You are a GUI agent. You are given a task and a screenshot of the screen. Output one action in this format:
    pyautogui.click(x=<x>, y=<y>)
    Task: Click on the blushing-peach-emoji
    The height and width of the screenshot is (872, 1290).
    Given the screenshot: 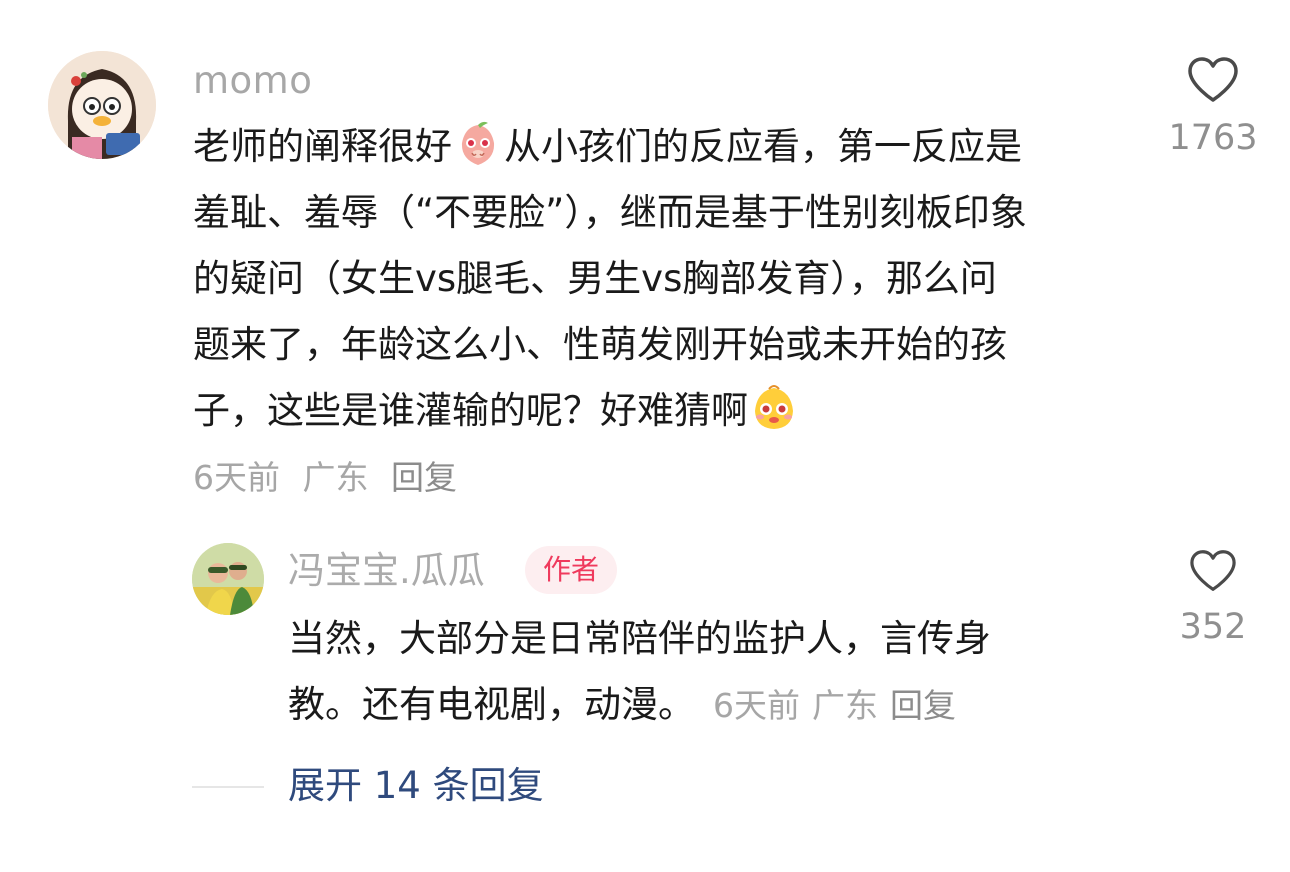 What is the action you would take?
    pyautogui.click(x=478, y=143)
    